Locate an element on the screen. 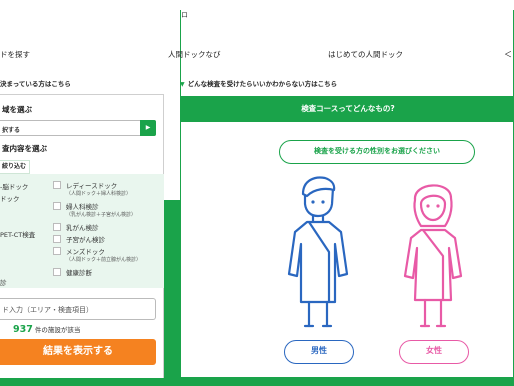 The image size is (514, 386). check-sub-ladies-dock: （人間ドック＋婦人科検診） is located at coordinates (99, 194).